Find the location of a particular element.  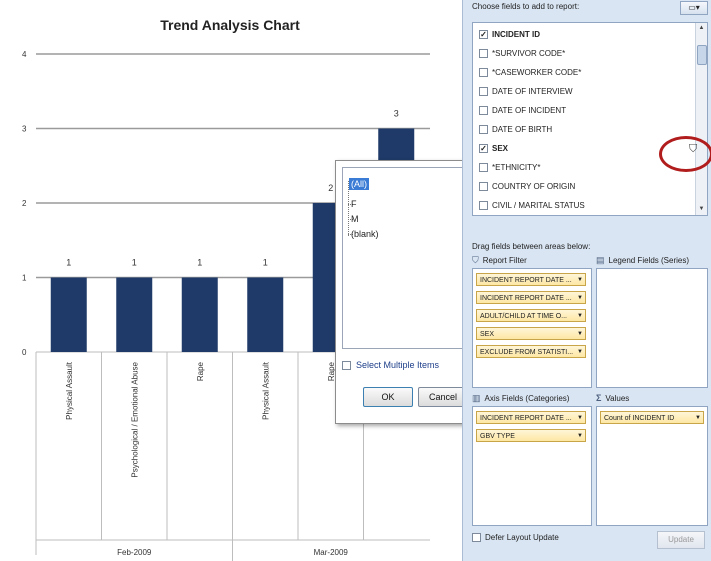

field-row: DATE OF INTERVIEW is located at coordinates (526, 91).